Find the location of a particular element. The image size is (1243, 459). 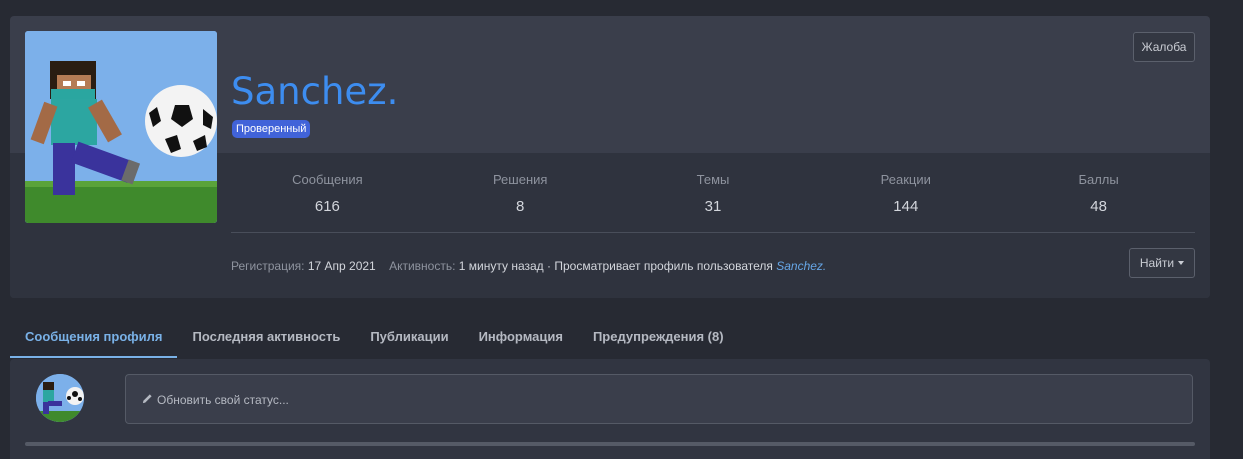

stat-solutions: Решения 8 is located at coordinates (520, 193).